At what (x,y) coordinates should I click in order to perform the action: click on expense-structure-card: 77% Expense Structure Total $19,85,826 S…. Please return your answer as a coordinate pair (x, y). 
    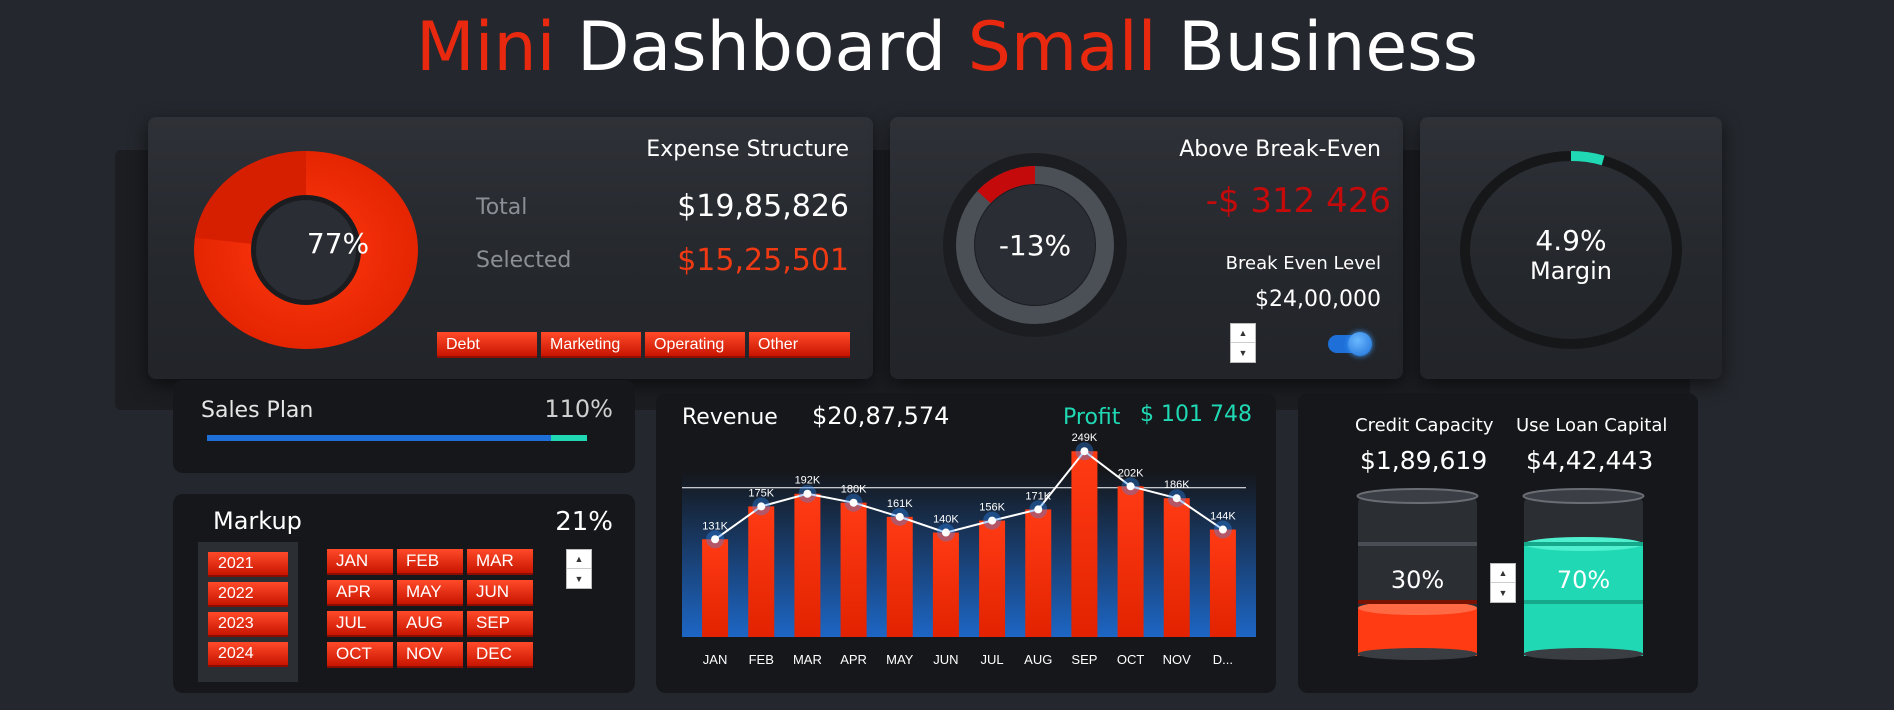
    Looking at the image, I should click on (510, 248).